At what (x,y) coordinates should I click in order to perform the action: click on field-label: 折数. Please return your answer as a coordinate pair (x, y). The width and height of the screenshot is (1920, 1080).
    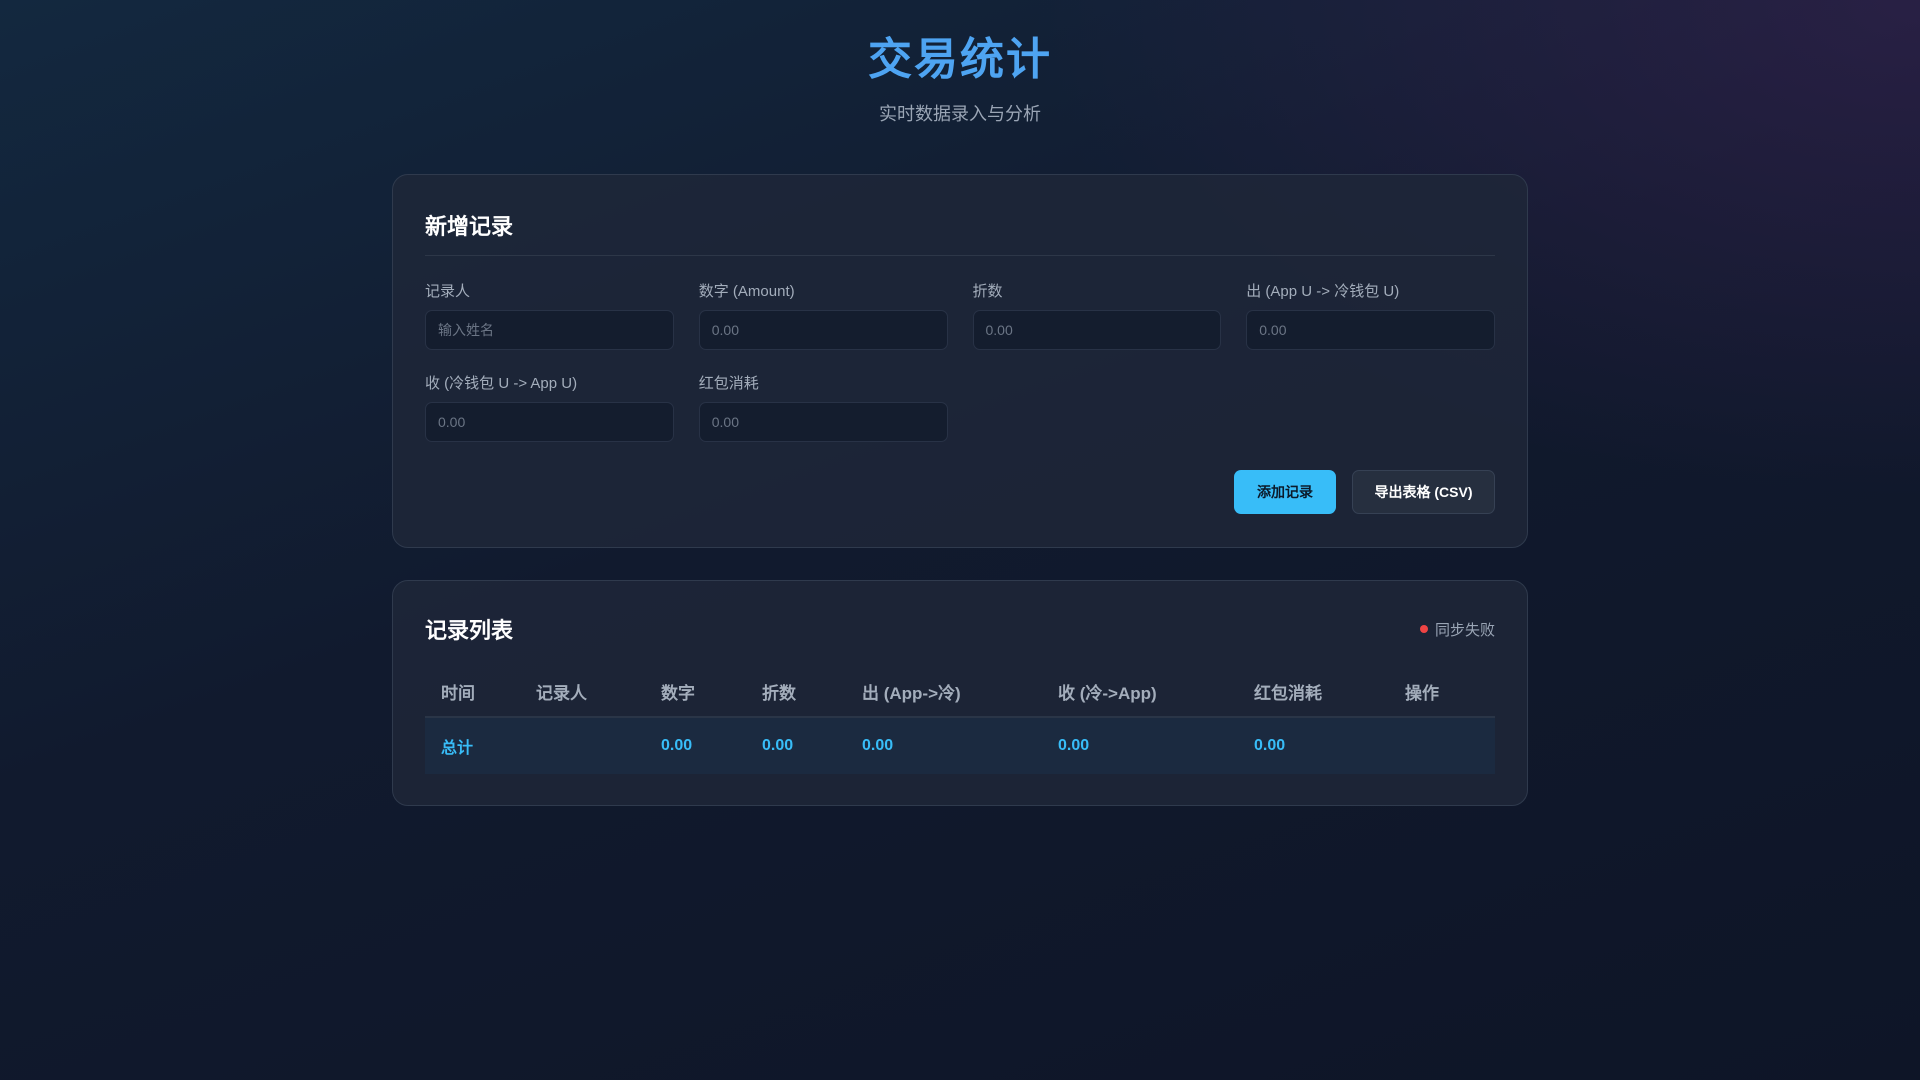
    Looking at the image, I should click on (987, 291).